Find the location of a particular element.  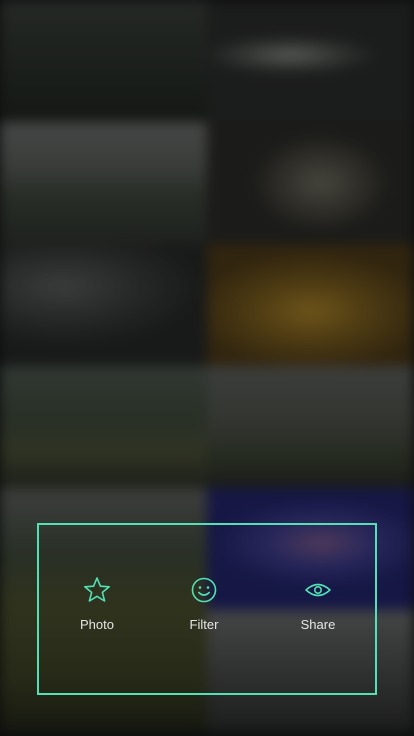

share-label: Share is located at coordinates (318, 624).